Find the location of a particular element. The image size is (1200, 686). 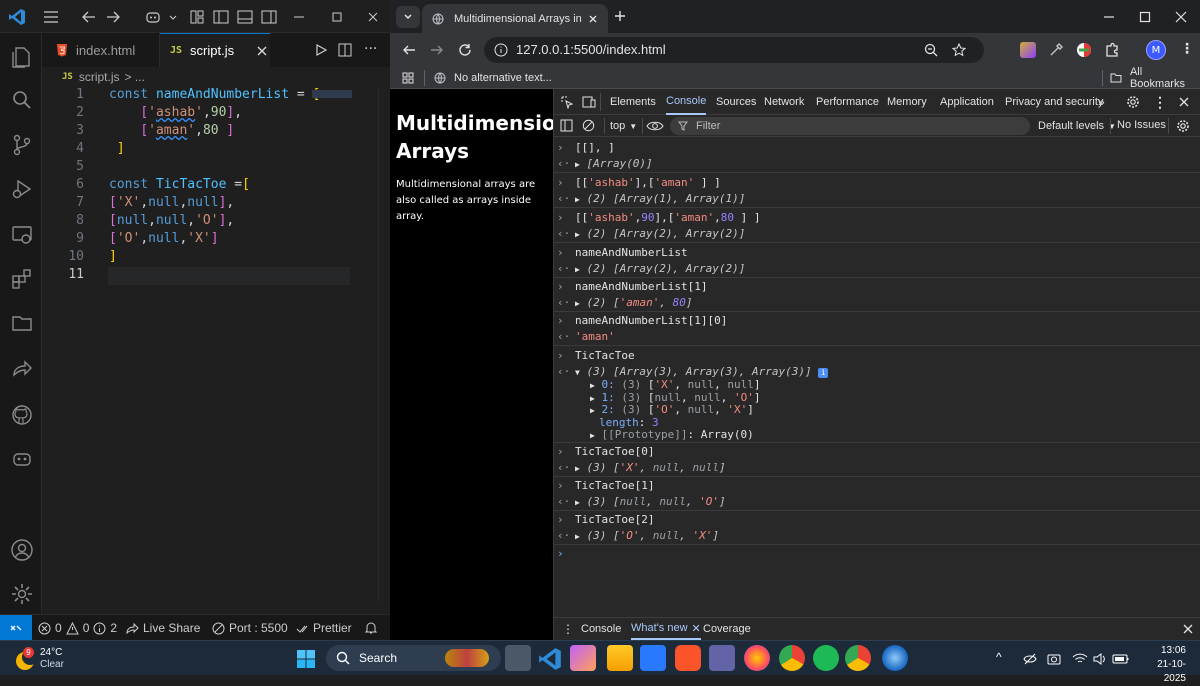

settings-taskbar-icon is located at coordinates (895, 658).